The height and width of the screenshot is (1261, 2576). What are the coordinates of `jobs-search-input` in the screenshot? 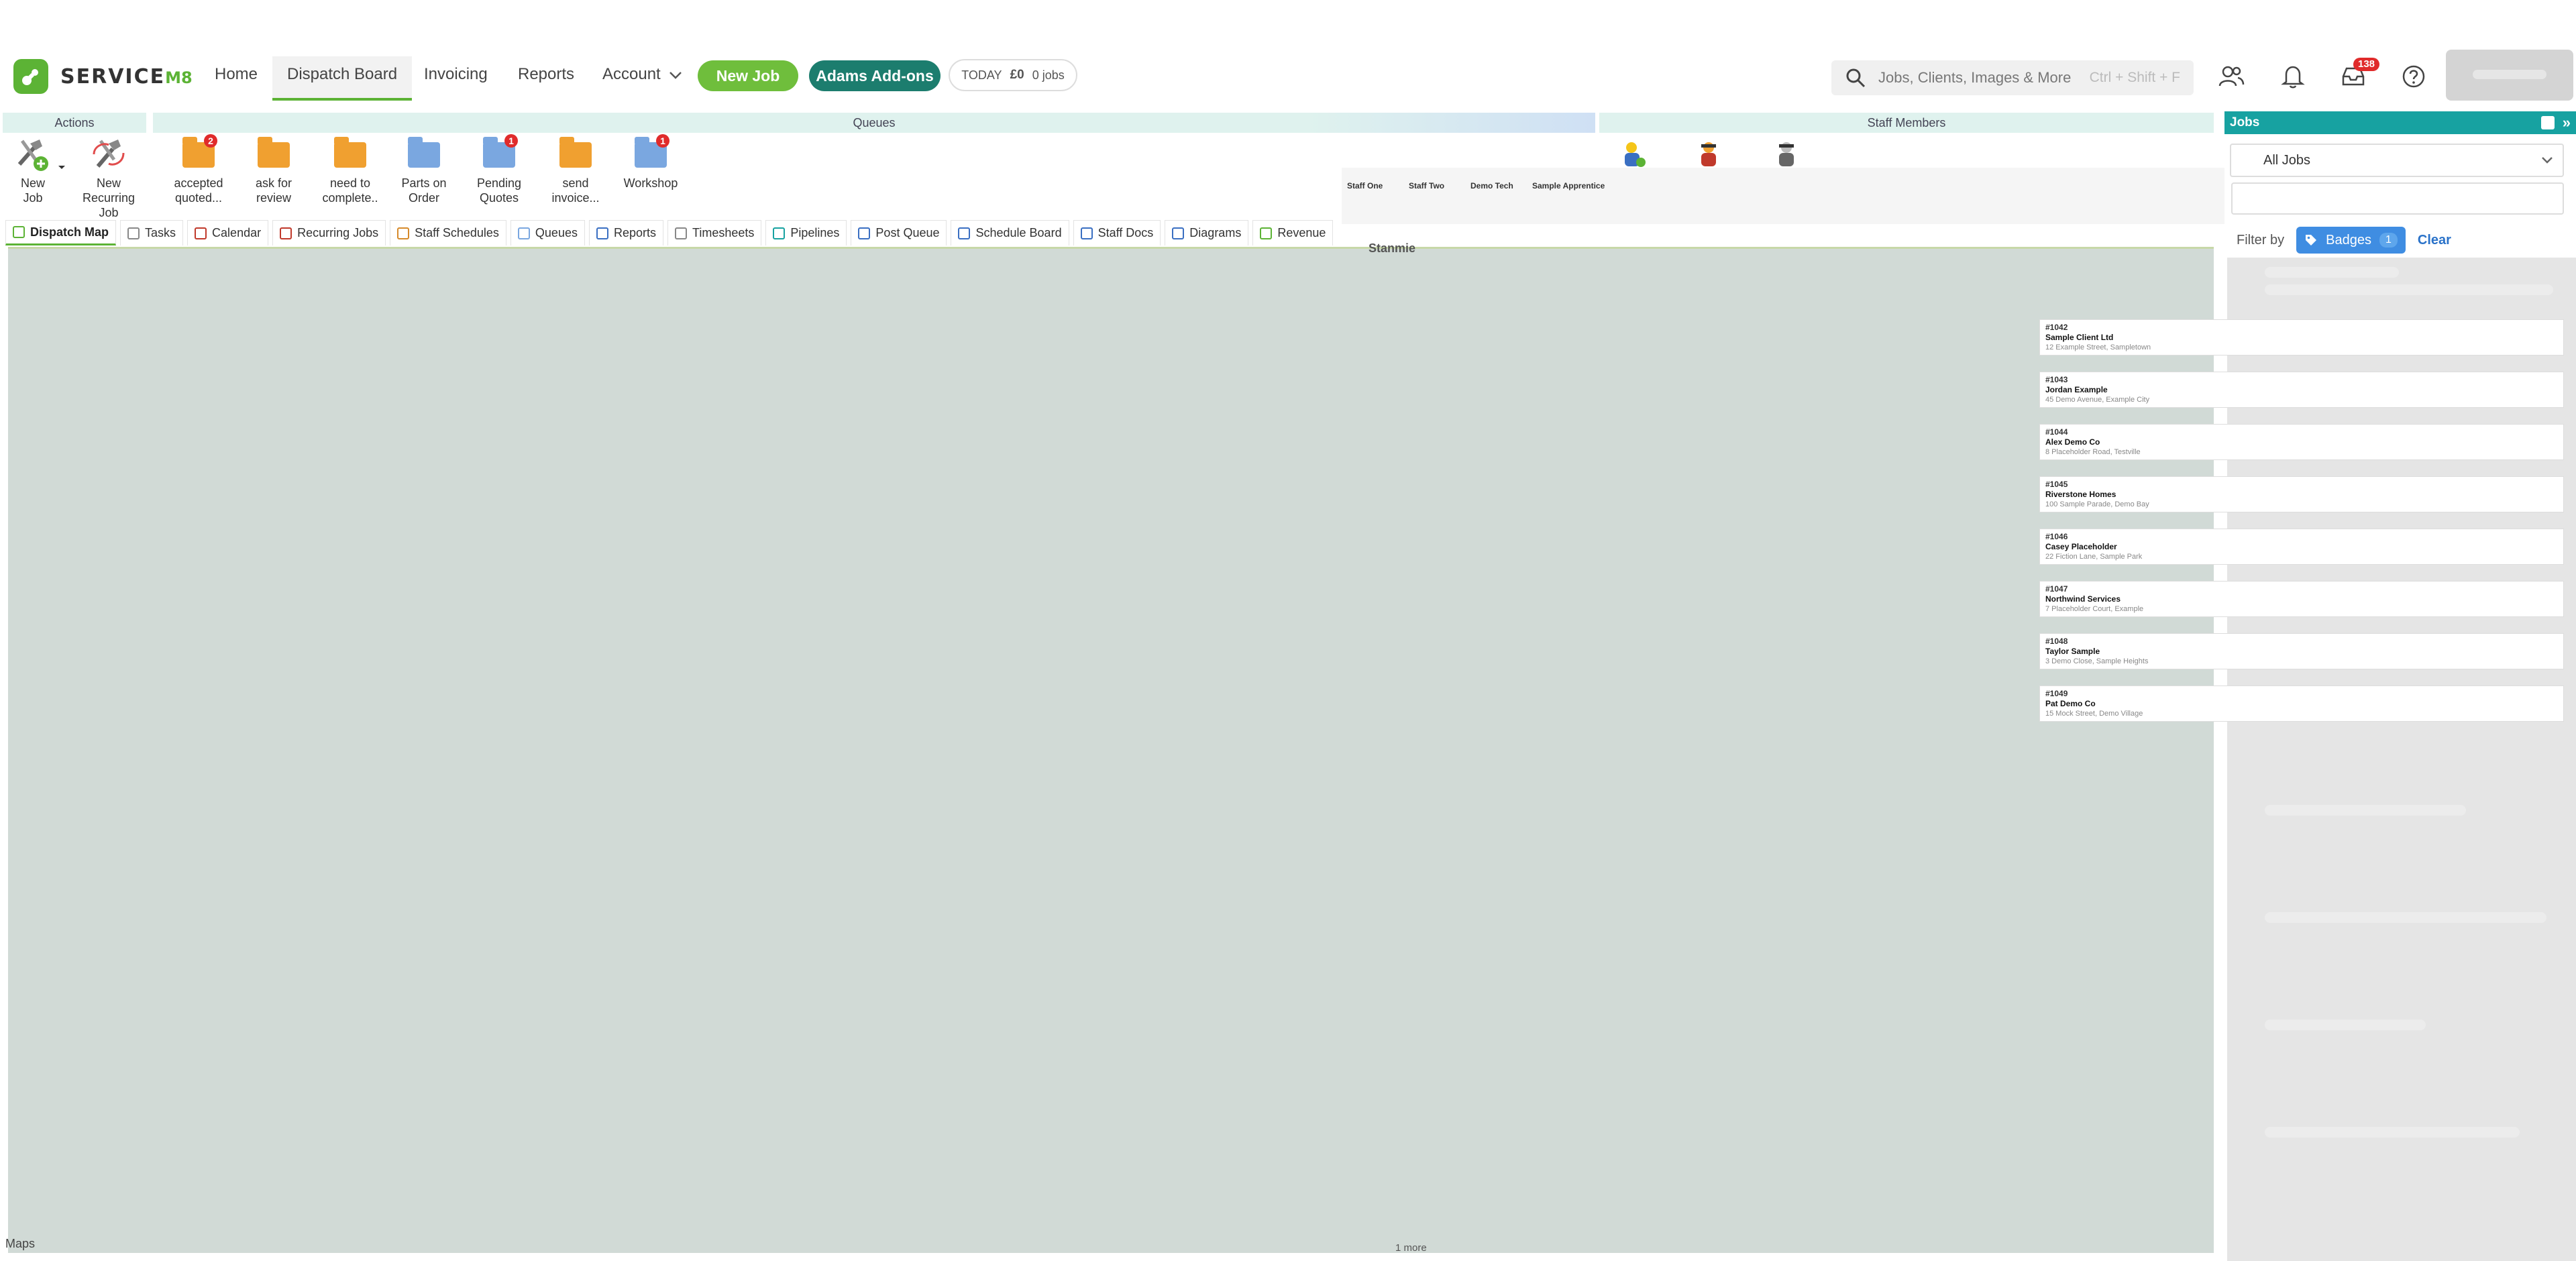 It's located at (2397, 199).